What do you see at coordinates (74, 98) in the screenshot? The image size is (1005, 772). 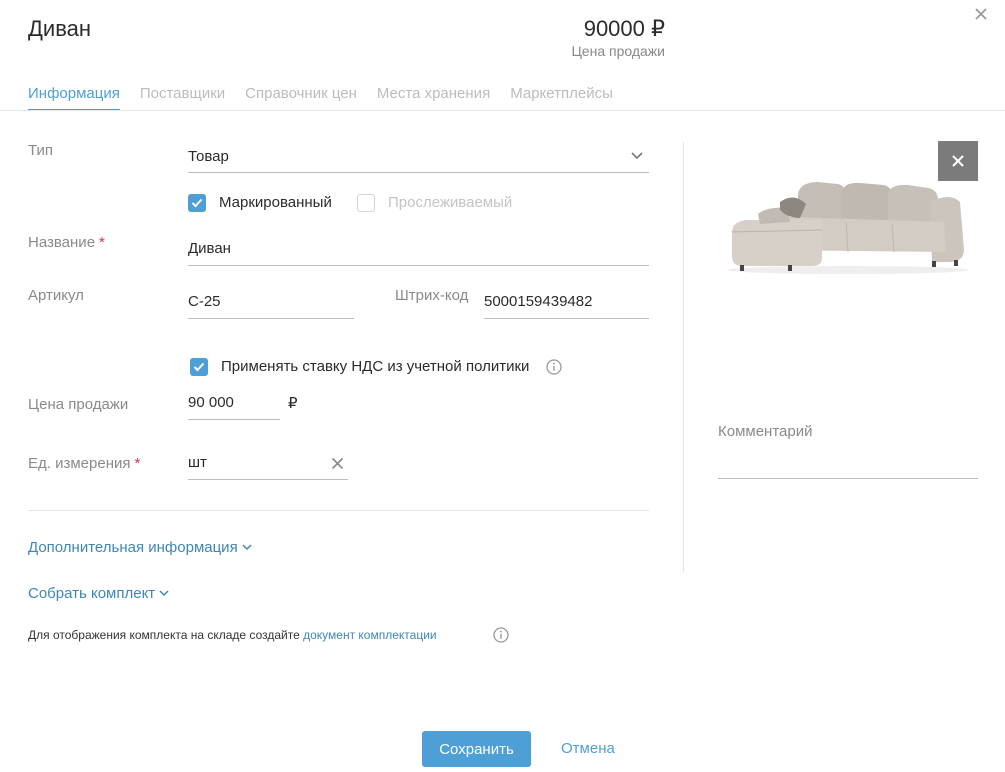 I see `tab-information: Информация` at bounding box center [74, 98].